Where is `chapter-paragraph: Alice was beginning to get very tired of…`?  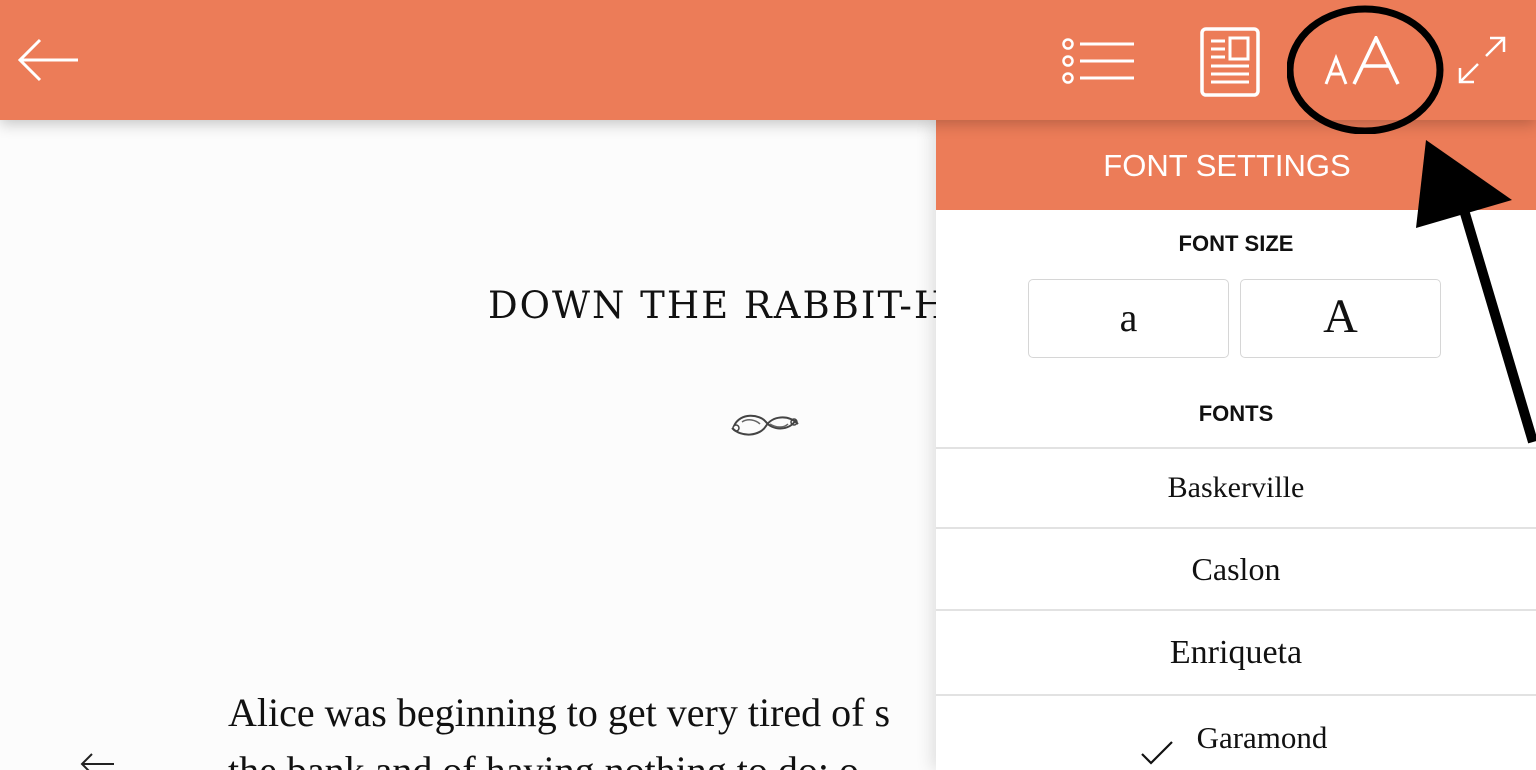 chapter-paragraph: Alice was beginning to get very tired of… is located at coordinates (559, 727).